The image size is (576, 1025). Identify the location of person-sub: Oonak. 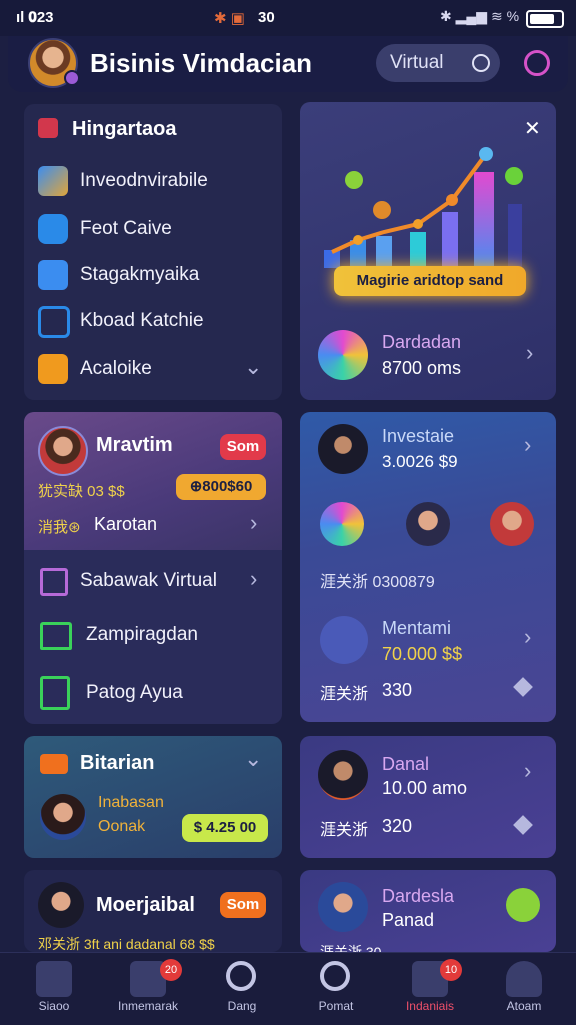
(122, 826).